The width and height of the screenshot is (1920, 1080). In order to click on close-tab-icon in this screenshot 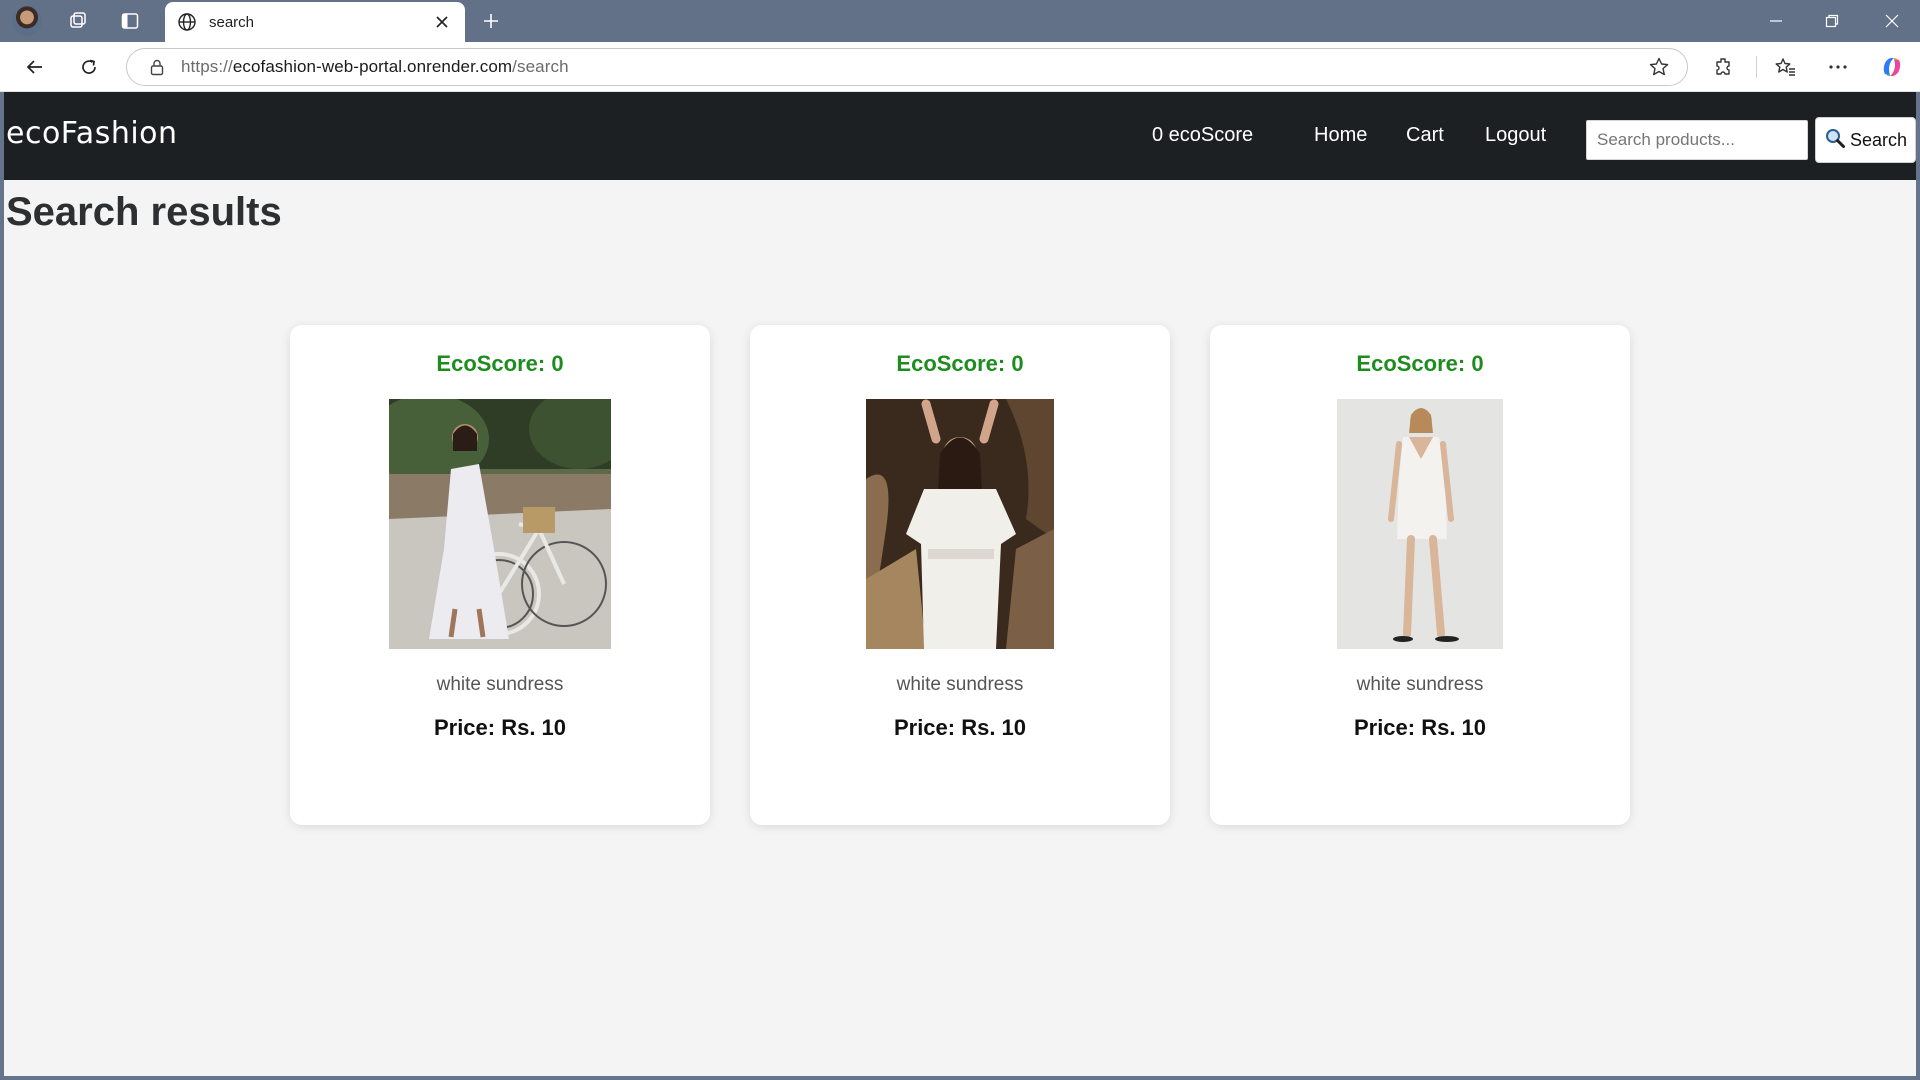, I will do `click(442, 22)`.